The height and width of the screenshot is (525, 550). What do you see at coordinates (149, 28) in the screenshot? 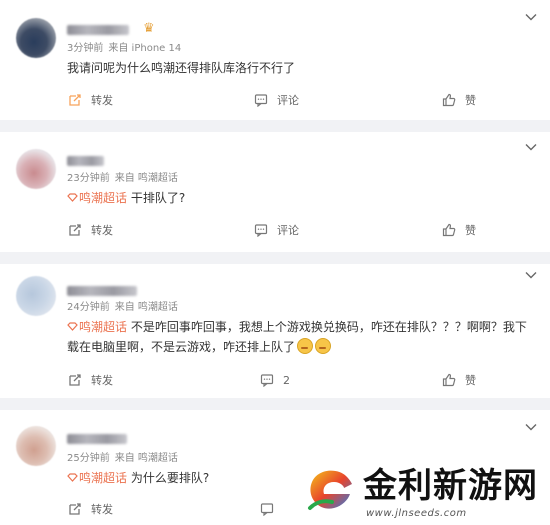
I see `crown-badge-icon: ♛` at bounding box center [149, 28].